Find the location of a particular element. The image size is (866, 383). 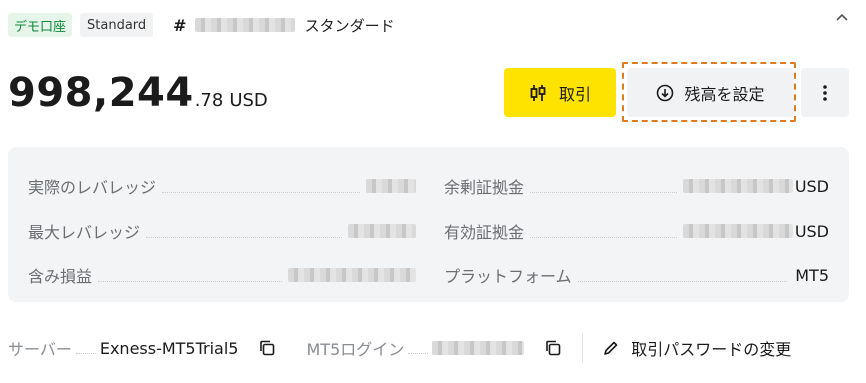

trade-button: 取引 is located at coordinates (560, 92).